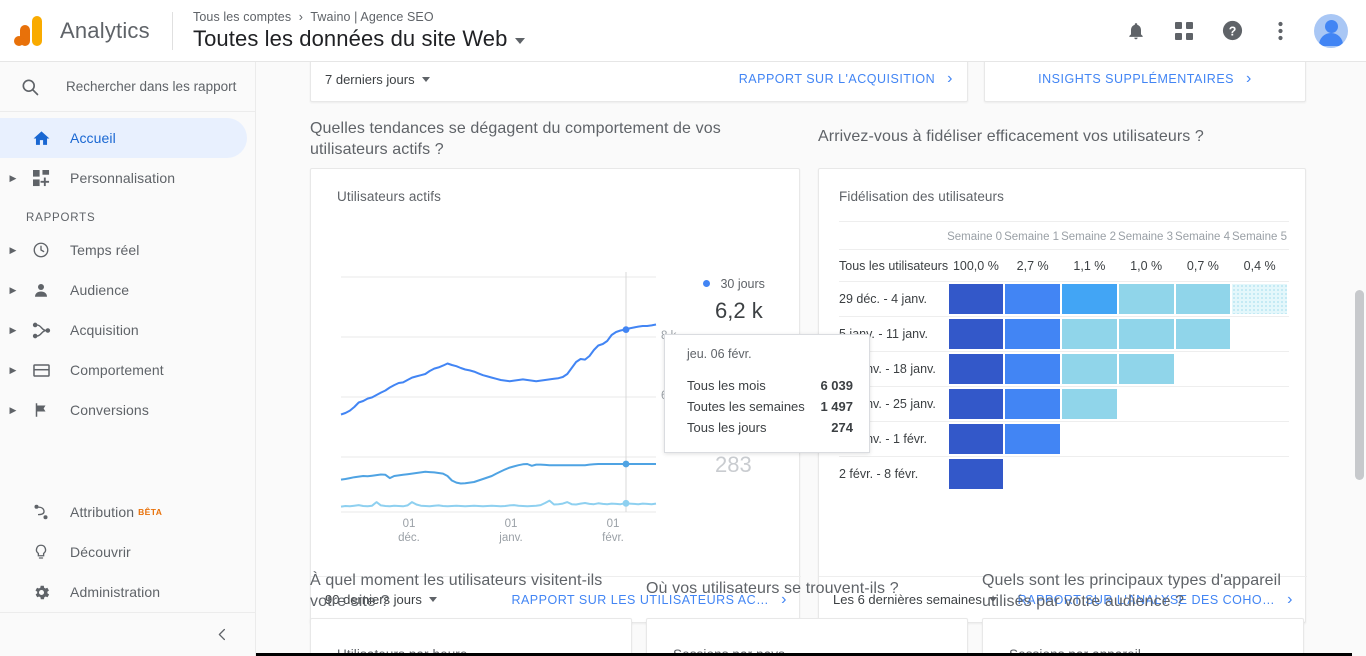 The image size is (1366, 656). What do you see at coordinates (753, 299) in the screenshot?
I see `legend-entry-30-jours: 30 jours 6,2 k` at bounding box center [753, 299].